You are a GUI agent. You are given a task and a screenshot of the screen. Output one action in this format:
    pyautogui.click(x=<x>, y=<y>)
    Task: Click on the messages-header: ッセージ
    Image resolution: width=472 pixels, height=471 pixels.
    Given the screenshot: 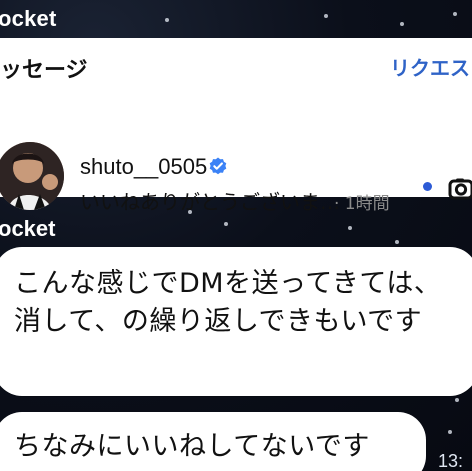 What is the action you would take?
    pyautogui.click(x=44, y=69)
    